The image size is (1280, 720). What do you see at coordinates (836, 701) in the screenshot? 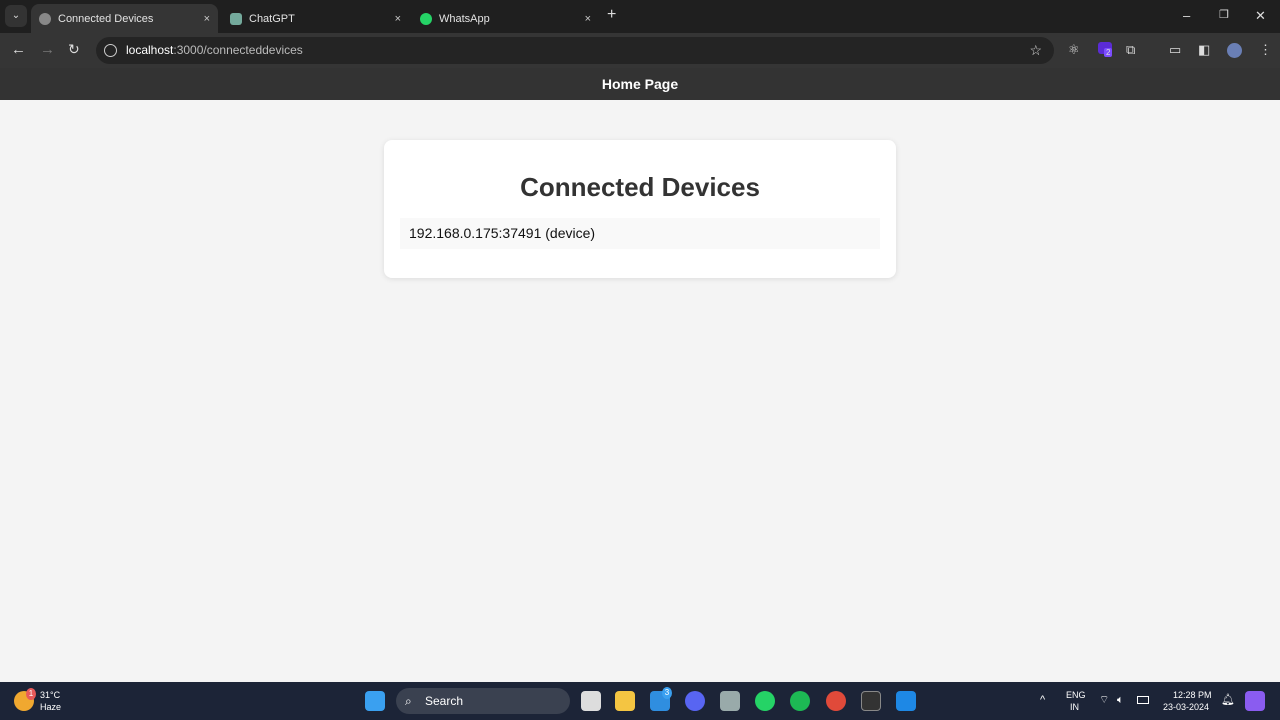
I see `chrome-icon` at bounding box center [836, 701].